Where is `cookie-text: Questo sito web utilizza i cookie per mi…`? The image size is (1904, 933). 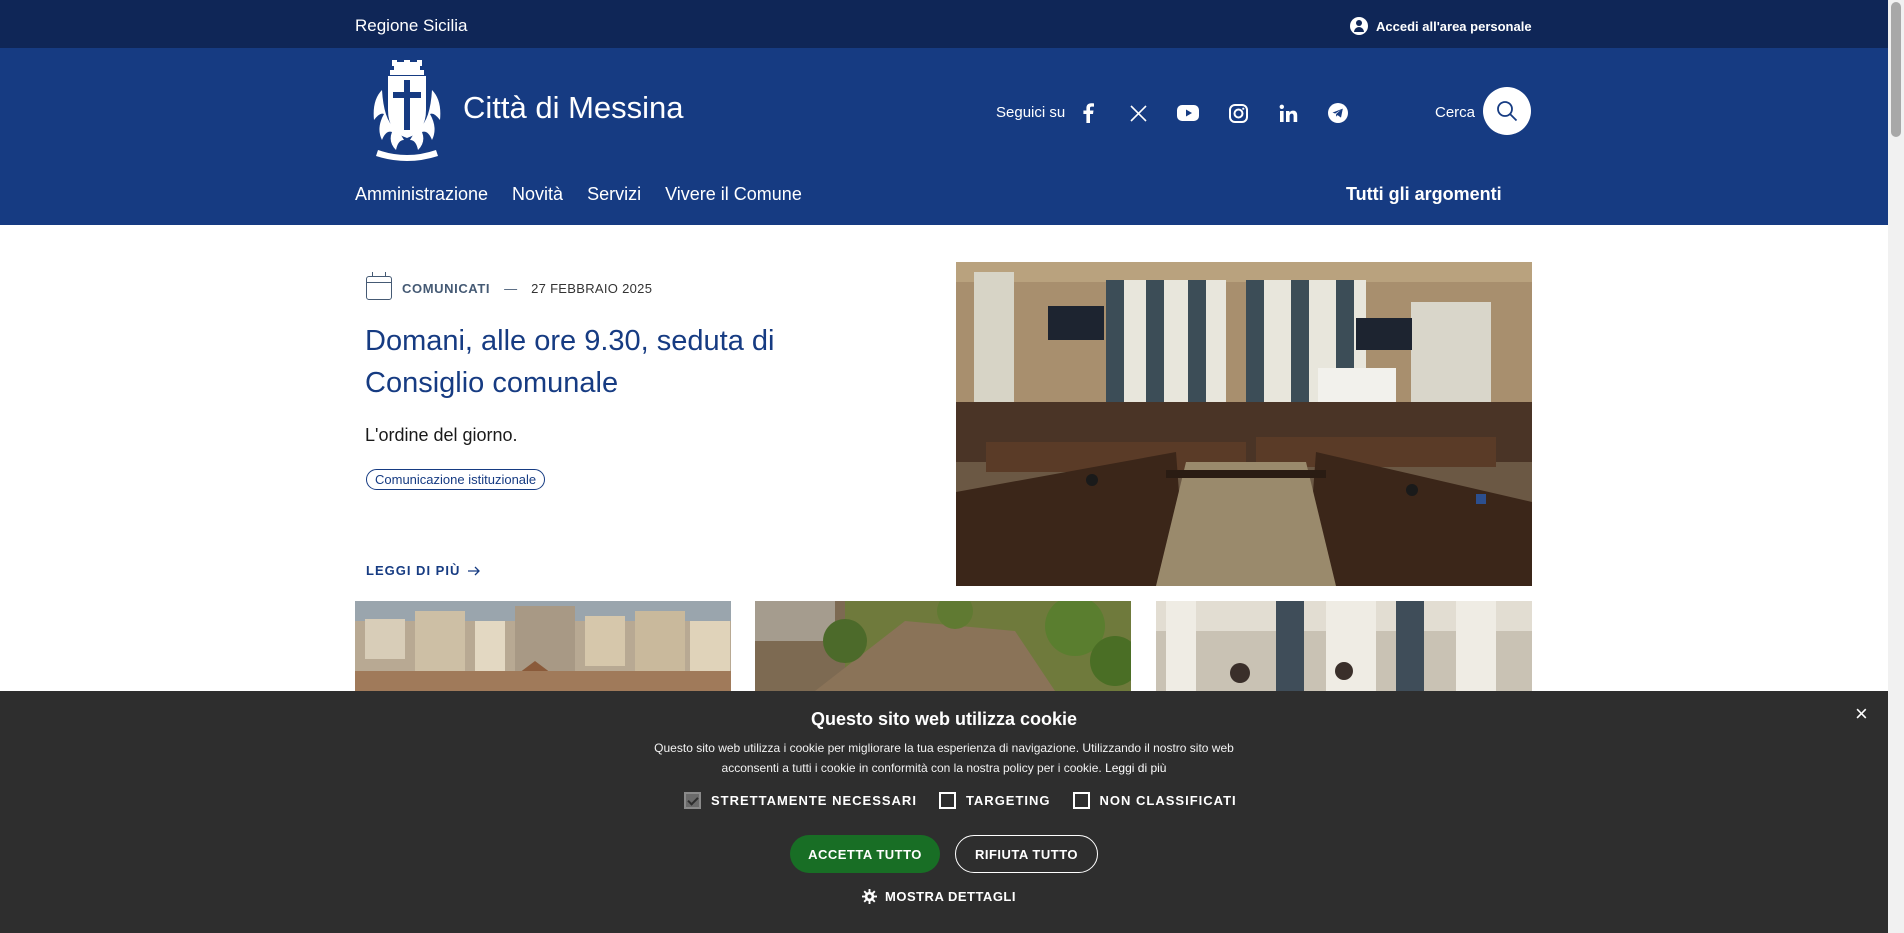 cookie-text: Questo sito web utilizza i cookie per mi… is located at coordinates (944, 758).